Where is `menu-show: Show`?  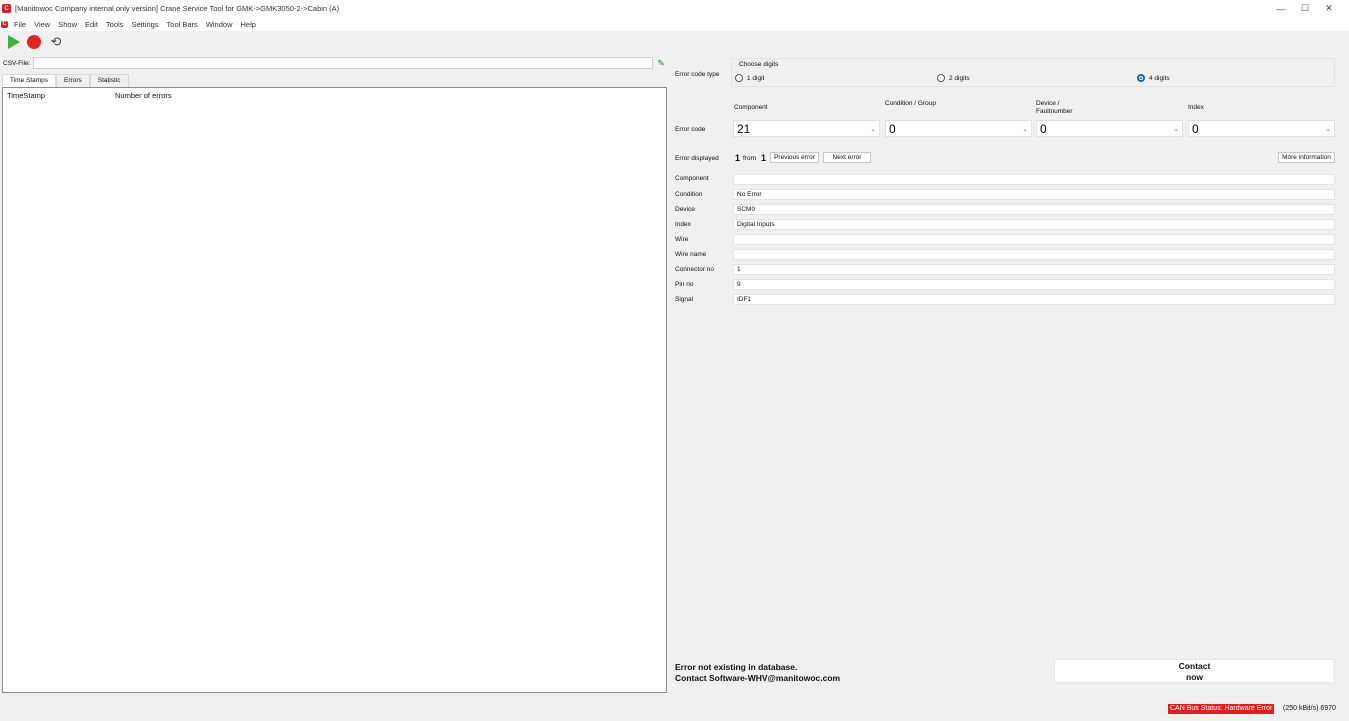
menu-show: Show is located at coordinates (67, 24).